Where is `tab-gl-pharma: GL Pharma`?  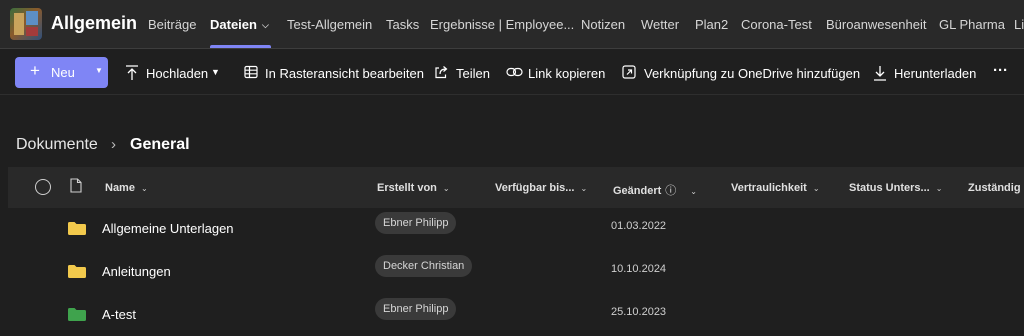 tab-gl-pharma: GL Pharma is located at coordinates (972, 24).